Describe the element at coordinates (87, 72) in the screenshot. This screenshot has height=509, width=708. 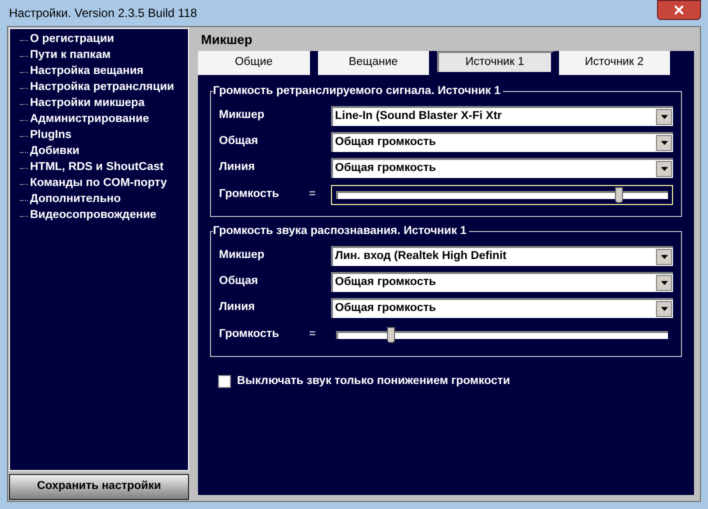
I see `sidebar-item: Настройка вещания` at that location.